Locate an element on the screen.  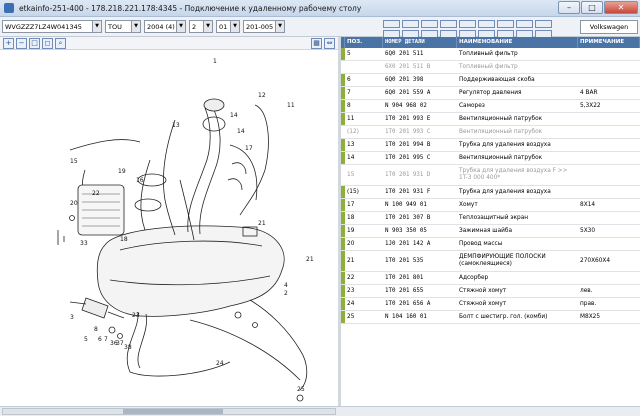
row-part-number: 1T0 201 931 F is located at coordinates (408, 192).